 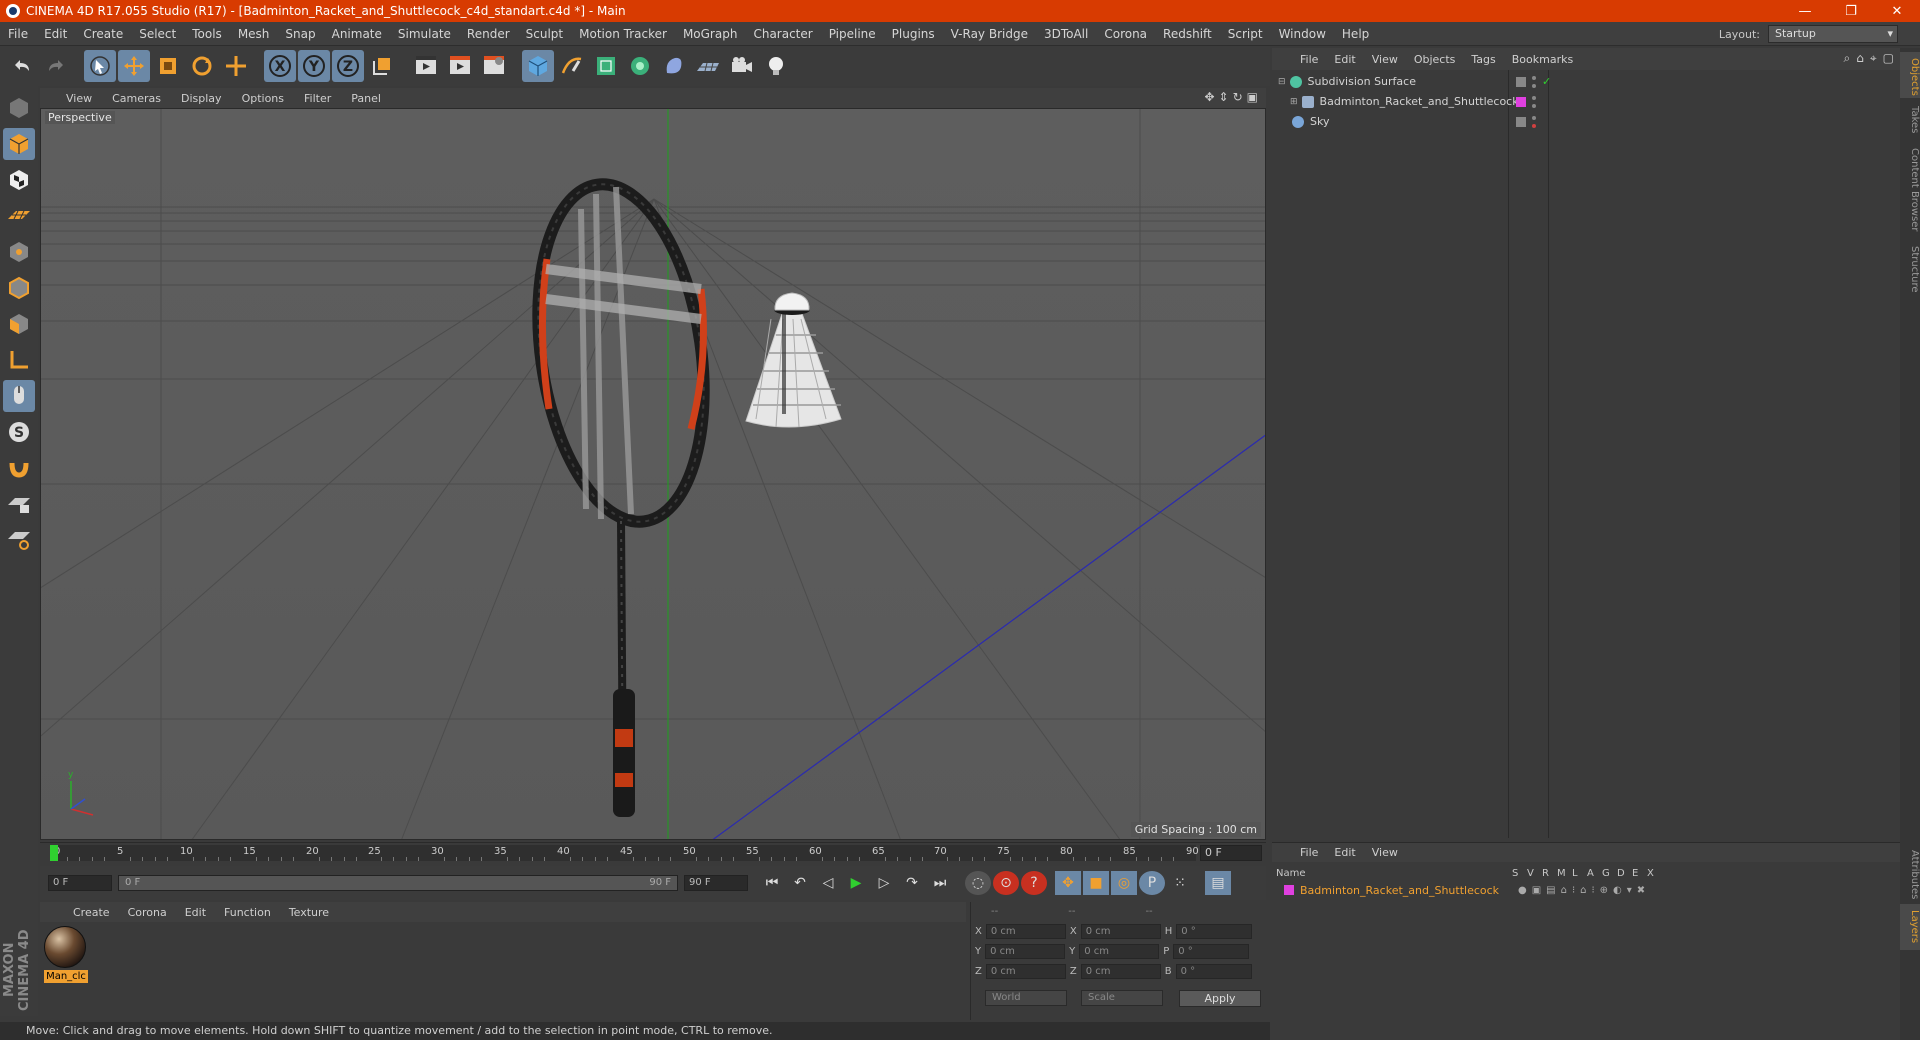 What do you see at coordinates (18, 34) in the screenshot?
I see `menu-file: File` at bounding box center [18, 34].